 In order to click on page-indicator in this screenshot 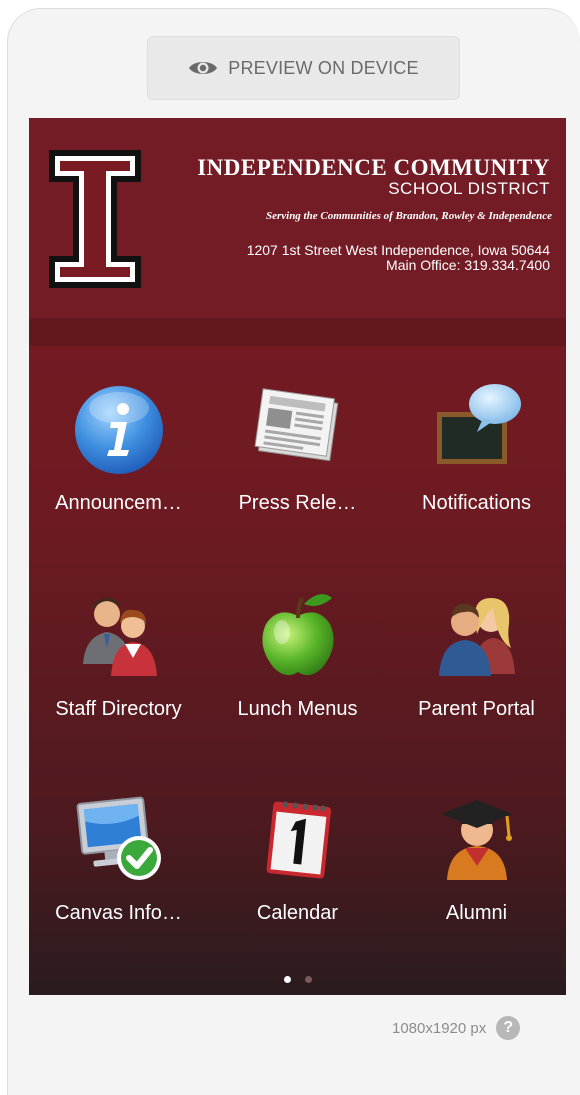, I will do `click(297, 979)`.